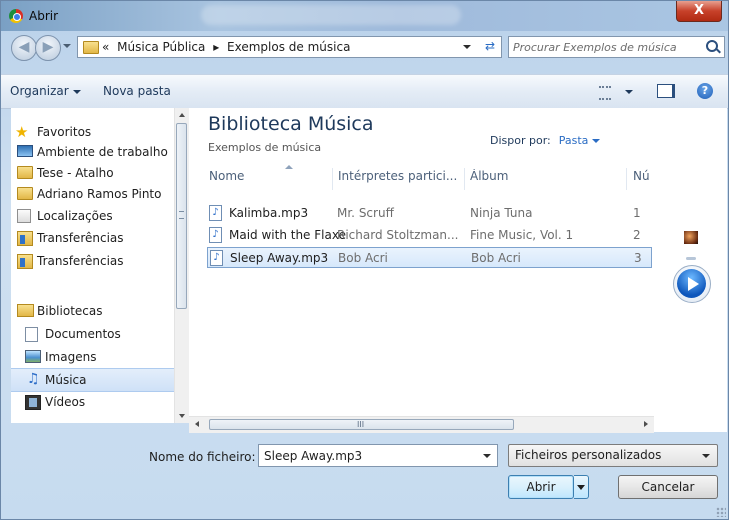 The height and width of the screenshot is (520, 729). Describe the element at coordinates (467, 47) in the screenshot. I see `address-dropdown-icon` at that location.